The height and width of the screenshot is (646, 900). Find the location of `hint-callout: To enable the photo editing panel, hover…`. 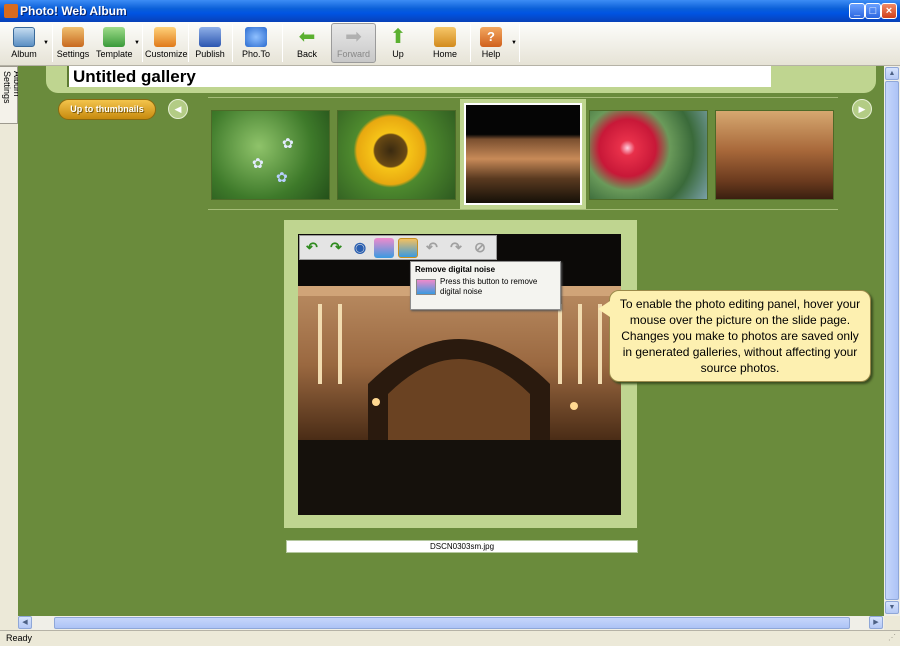

hint-callout: To enable the photo editing panel, hover… is located at coordinates (734, 336).